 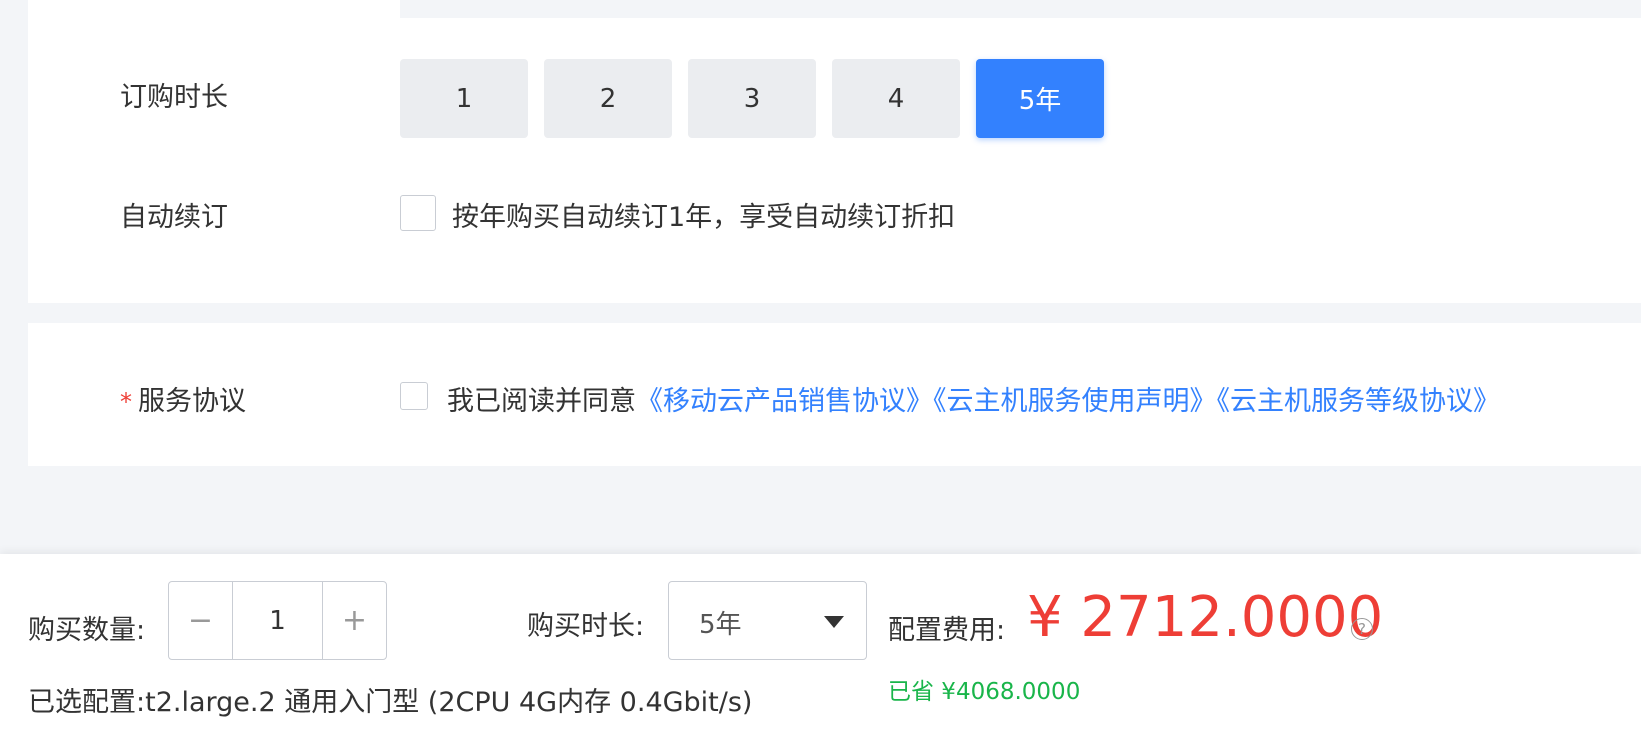 I want to click on purchase-duration-value: 5年, so click(x=720, y=625).